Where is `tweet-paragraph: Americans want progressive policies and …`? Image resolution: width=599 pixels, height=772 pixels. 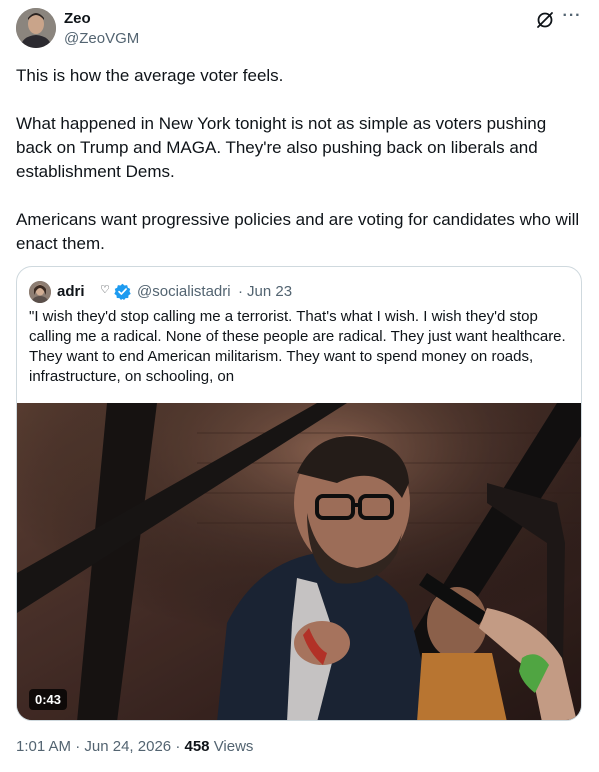
tweet-paragraph: Americans want progressive policies and … is located at coordinates (298, 231).